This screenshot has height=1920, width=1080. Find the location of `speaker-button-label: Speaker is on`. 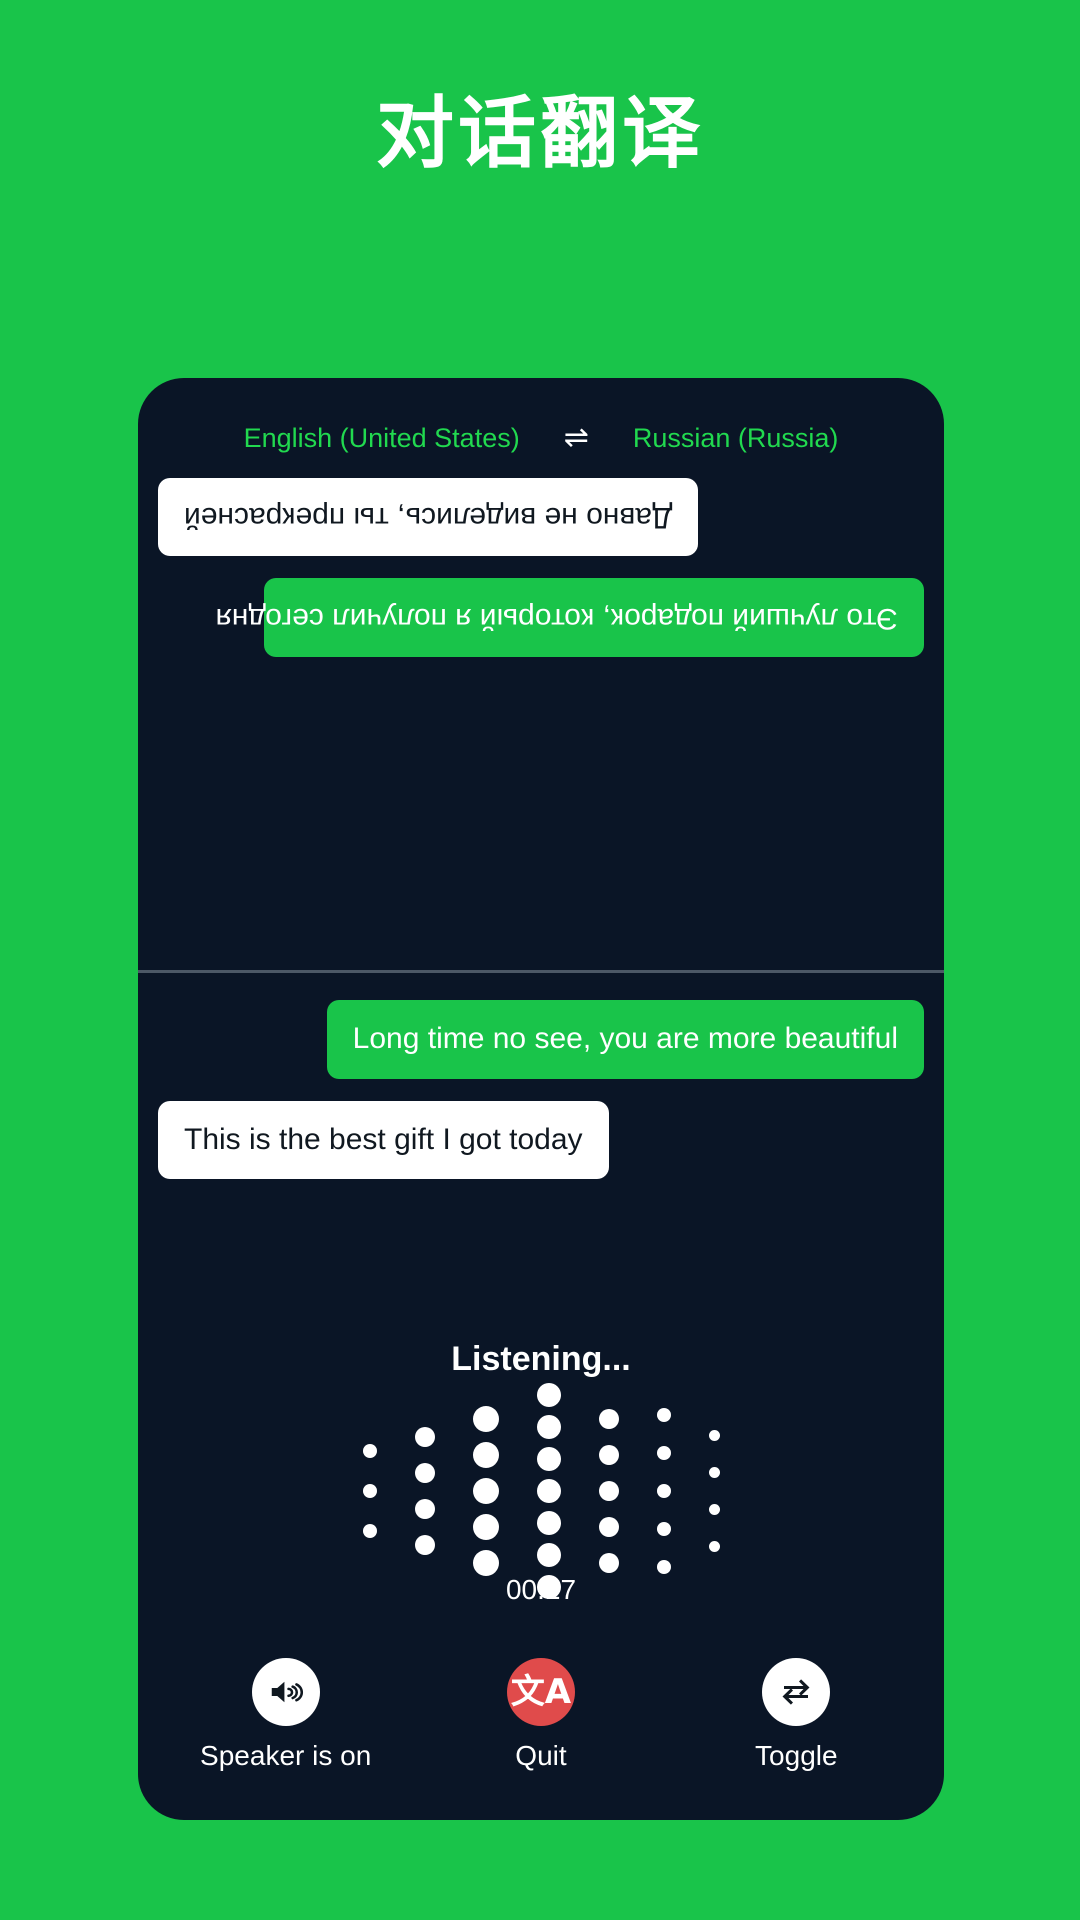

speaker-button-label: Speaker is on is located at coordinates (286, 1755).